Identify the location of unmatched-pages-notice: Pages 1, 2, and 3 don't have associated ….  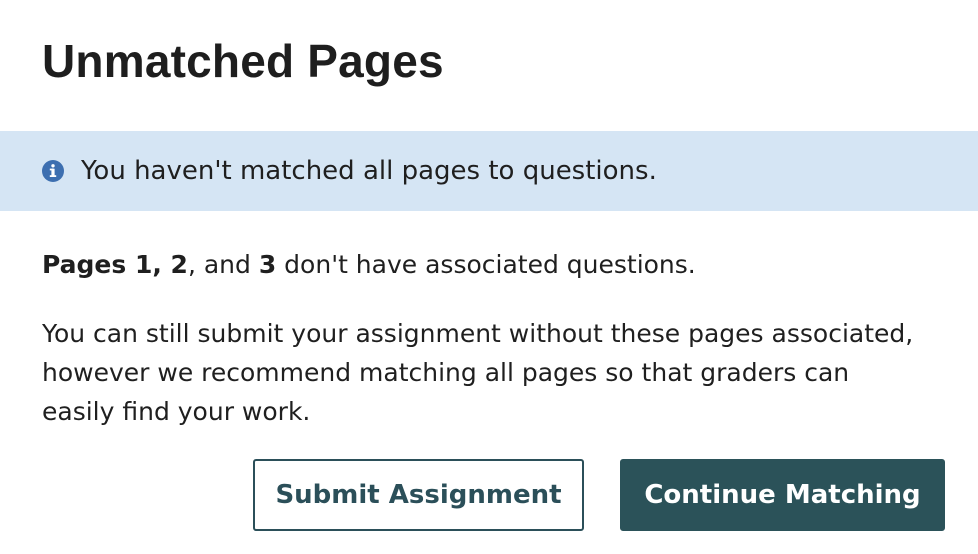
(369, 265).